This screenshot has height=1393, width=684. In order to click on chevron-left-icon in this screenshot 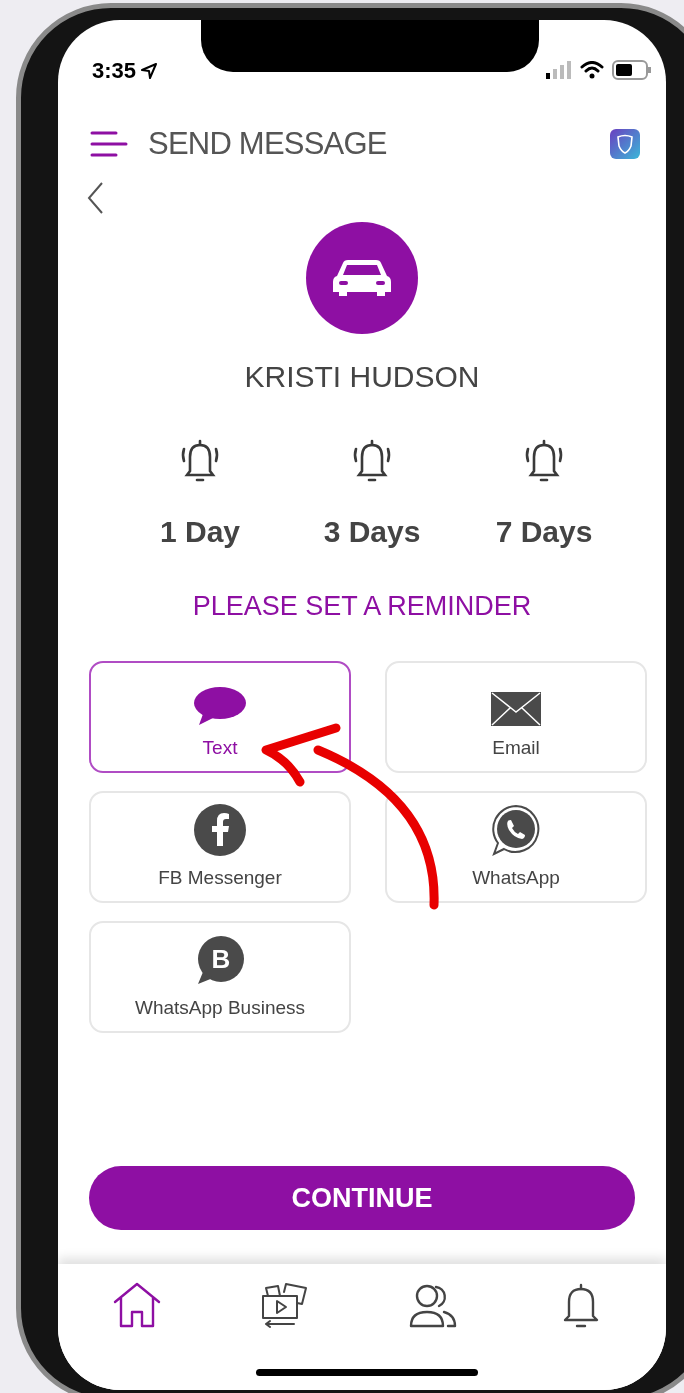, I will do `click(95, 198)`.